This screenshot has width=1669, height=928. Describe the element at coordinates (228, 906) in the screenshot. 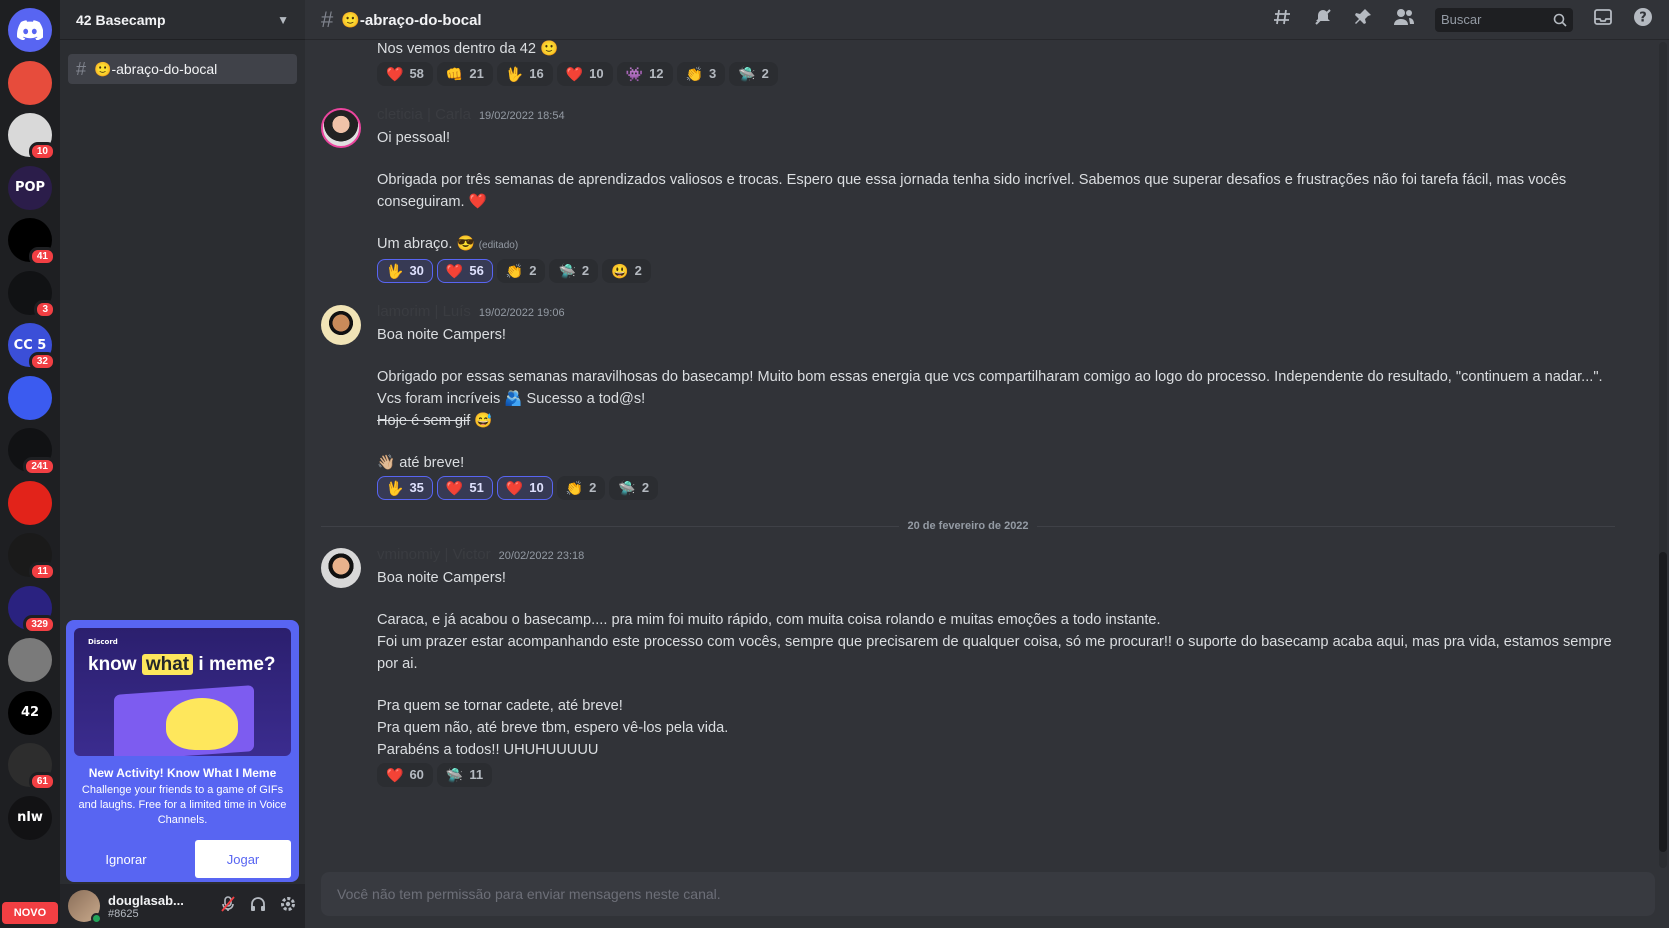

I see `microphone-muted-icon` at that location.